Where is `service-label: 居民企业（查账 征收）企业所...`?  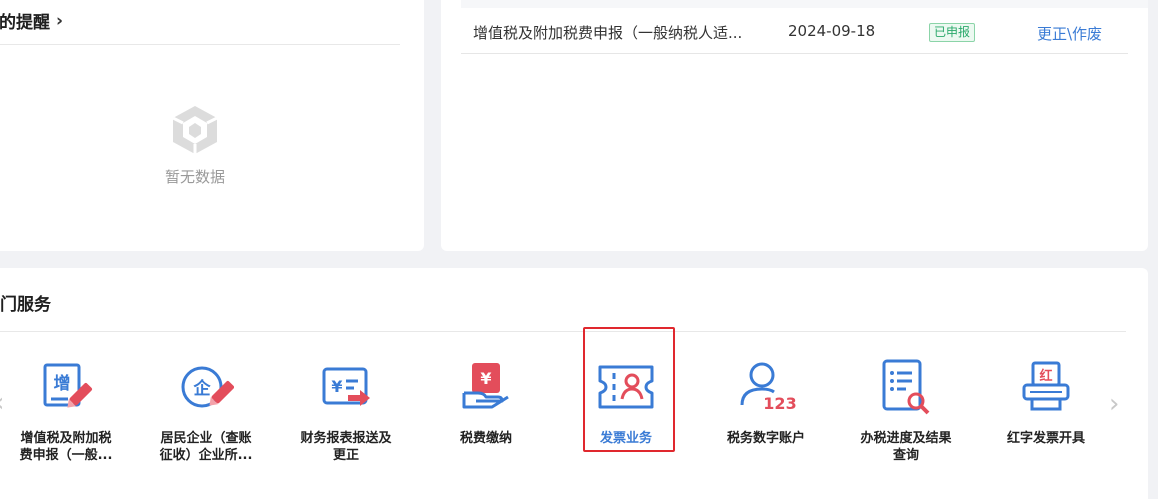 service-label: 居民企业（查账 征收）企业所... is located at coordinates (206, 447).